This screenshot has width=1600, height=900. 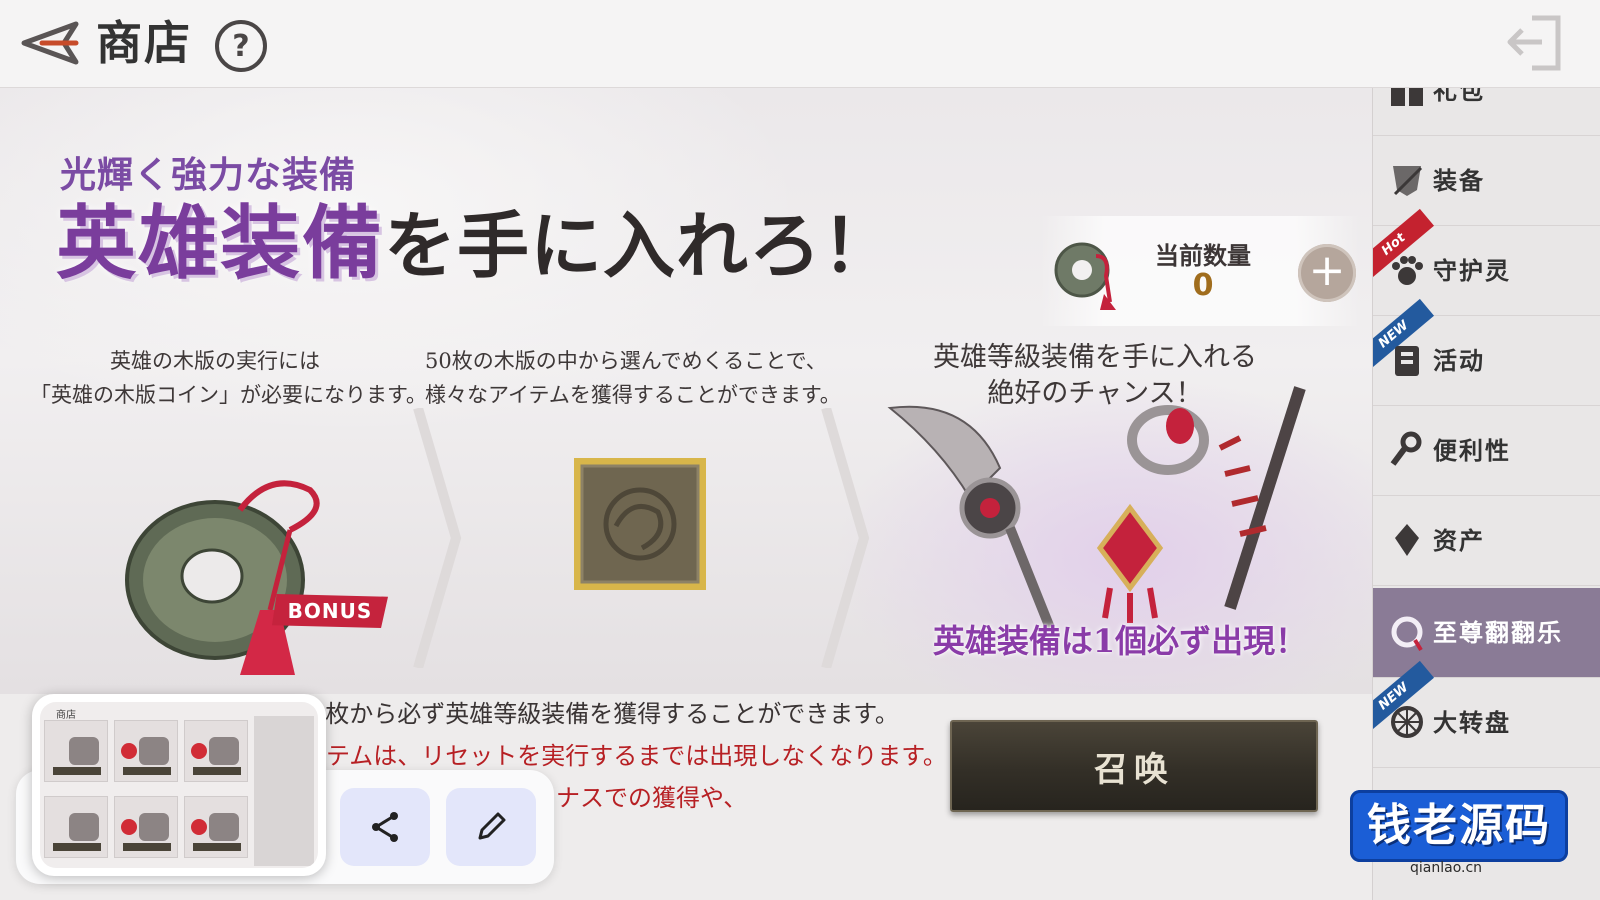 What do you see at coordinates (1406, 448) in the screenshot?
I see `wrench-icon` at bounding box center [1406, 448].